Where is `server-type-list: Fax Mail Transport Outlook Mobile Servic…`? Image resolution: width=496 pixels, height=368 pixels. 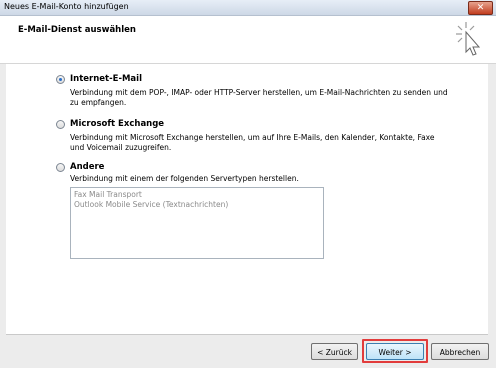
server-type-list: Fax Mail Transport Outlook Mobile Servic… is located at coordinates (197, 223).